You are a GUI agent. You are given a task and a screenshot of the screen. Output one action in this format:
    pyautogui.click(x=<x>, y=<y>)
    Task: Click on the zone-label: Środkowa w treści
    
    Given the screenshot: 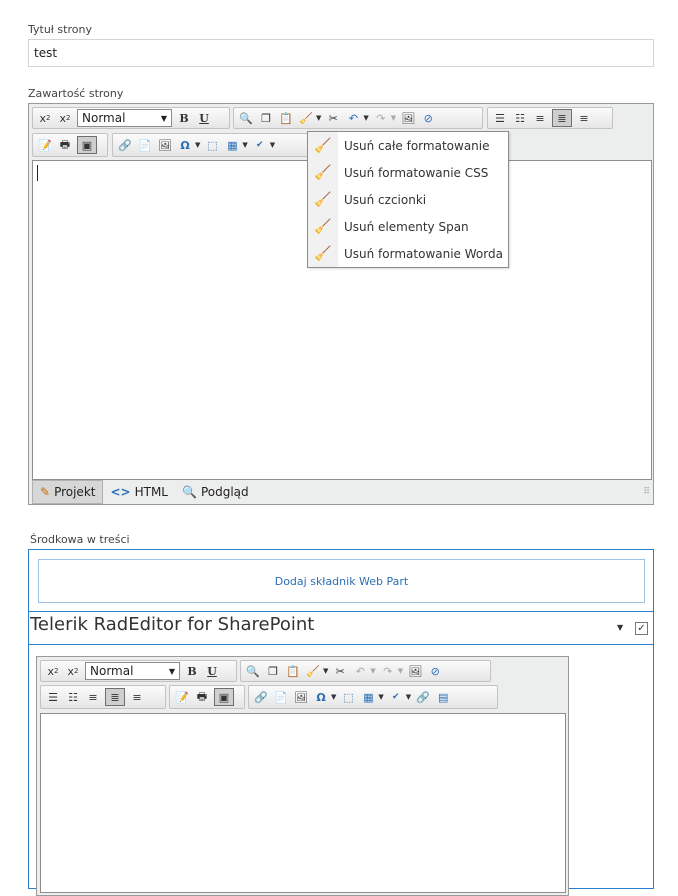 What is the action you would take?
    pyautogui.click(x=80, y=539)
    